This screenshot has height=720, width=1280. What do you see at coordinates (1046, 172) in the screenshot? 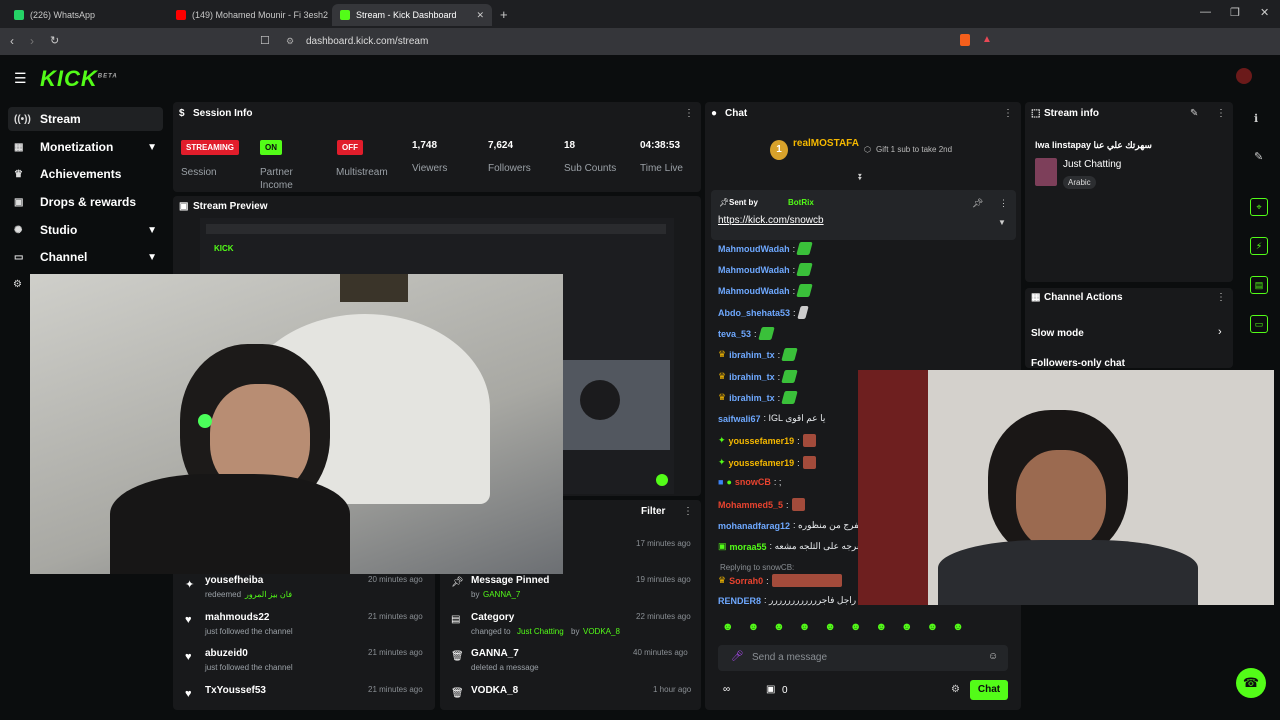
I see `category-thumbnail` at bounding box center [1046, 172].